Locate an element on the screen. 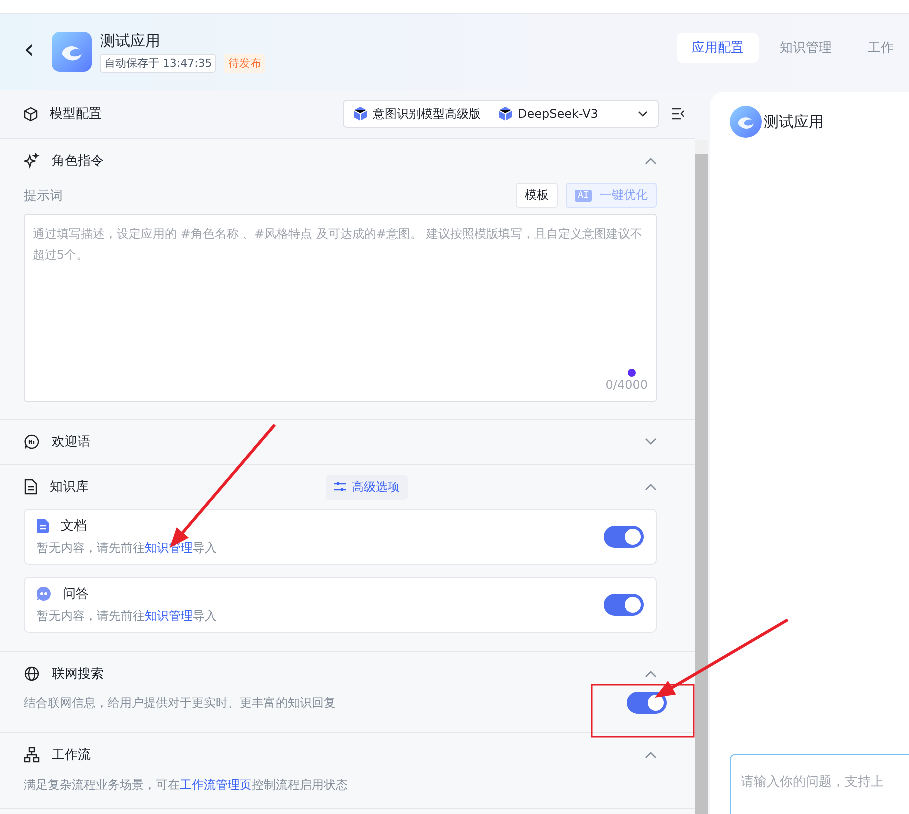  sliders-icon is located at coordinates (340, 487).